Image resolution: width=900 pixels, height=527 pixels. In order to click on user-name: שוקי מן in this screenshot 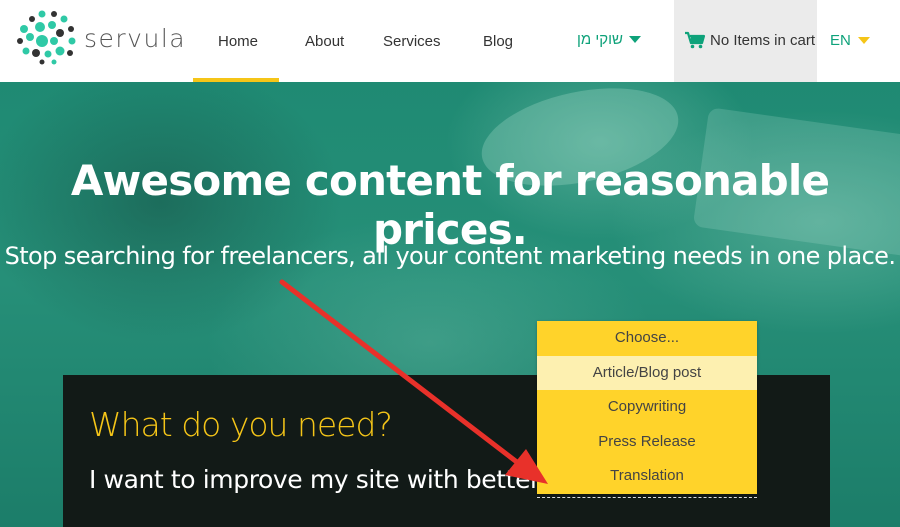, I will do `click(600, 39)`.